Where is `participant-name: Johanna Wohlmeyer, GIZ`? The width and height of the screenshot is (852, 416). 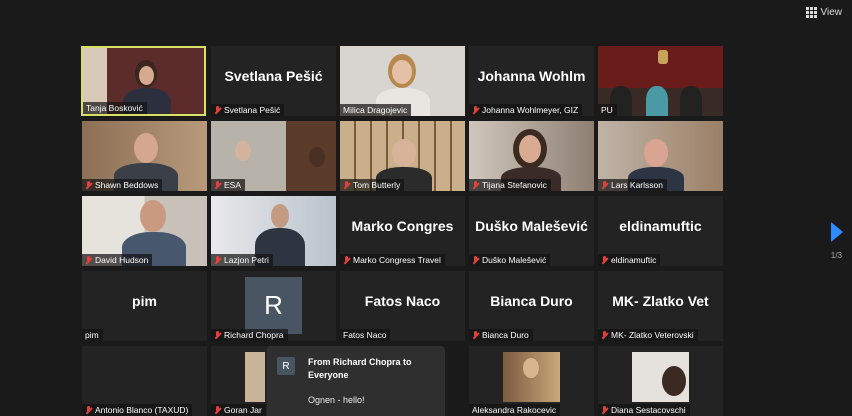 participant-name: Johanna Wohlmeyer, GIZ is located at coordinates (526, 110).